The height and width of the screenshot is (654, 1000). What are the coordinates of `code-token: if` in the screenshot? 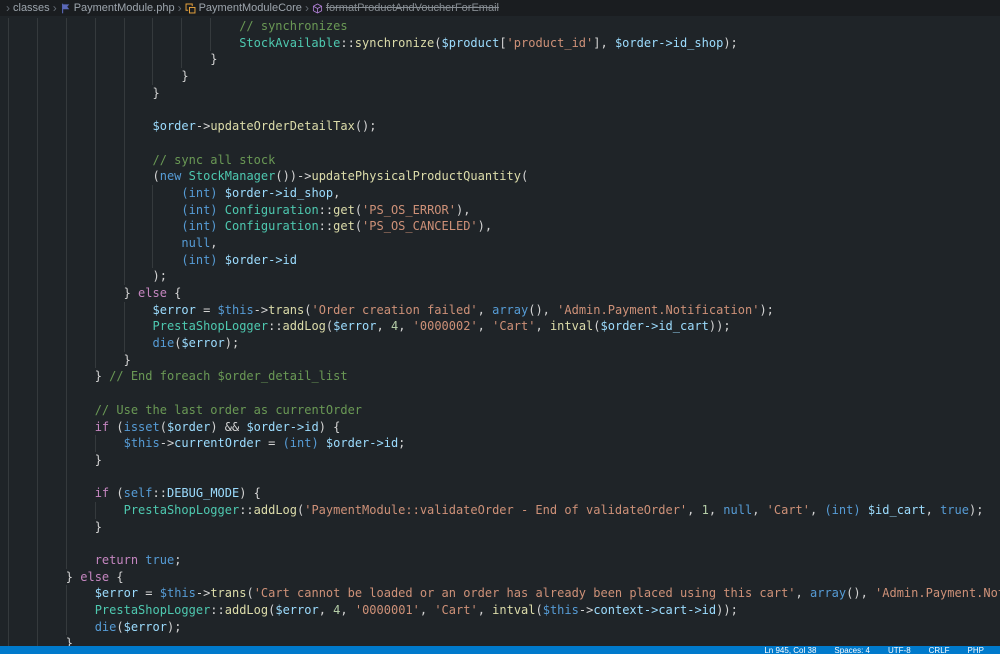 It's located at (102, 426).